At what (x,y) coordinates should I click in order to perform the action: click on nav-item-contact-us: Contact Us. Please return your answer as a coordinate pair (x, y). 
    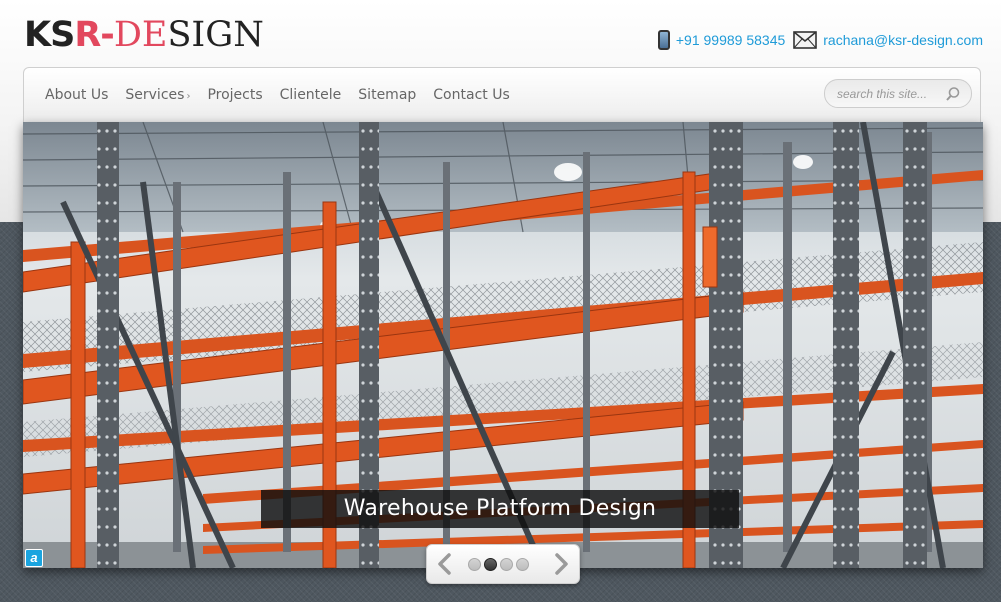
    Looking at the image, I should click on (471, 95).